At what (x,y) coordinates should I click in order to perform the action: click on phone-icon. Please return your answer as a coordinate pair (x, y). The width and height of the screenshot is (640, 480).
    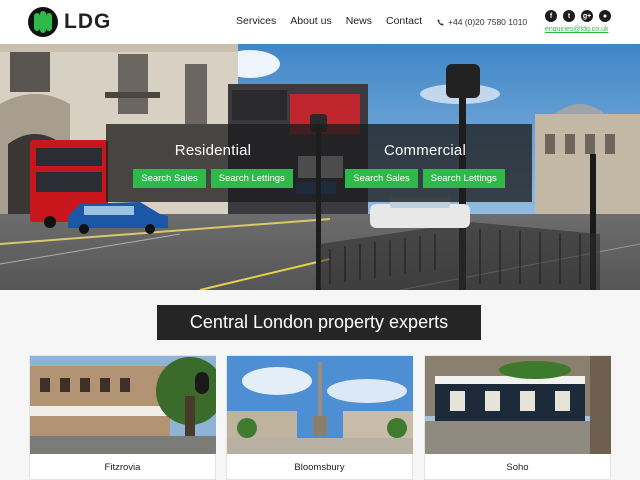
    Looking at the image, I should click on (440, 22).